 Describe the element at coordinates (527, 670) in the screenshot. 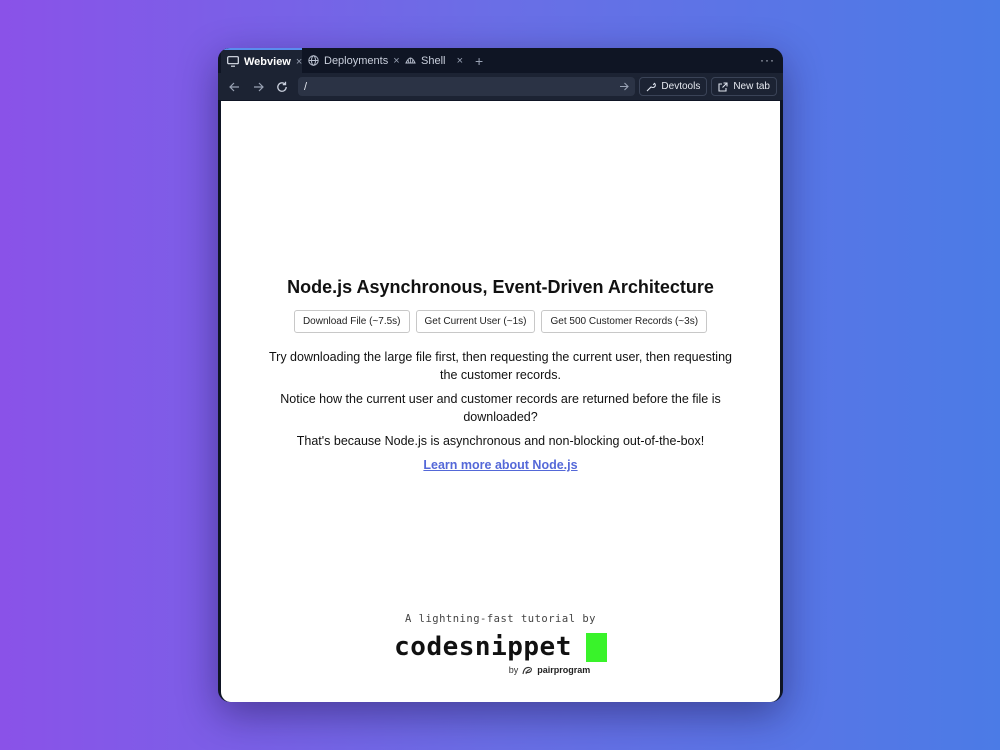

I see `pairprogram-logo-icon` at that location.